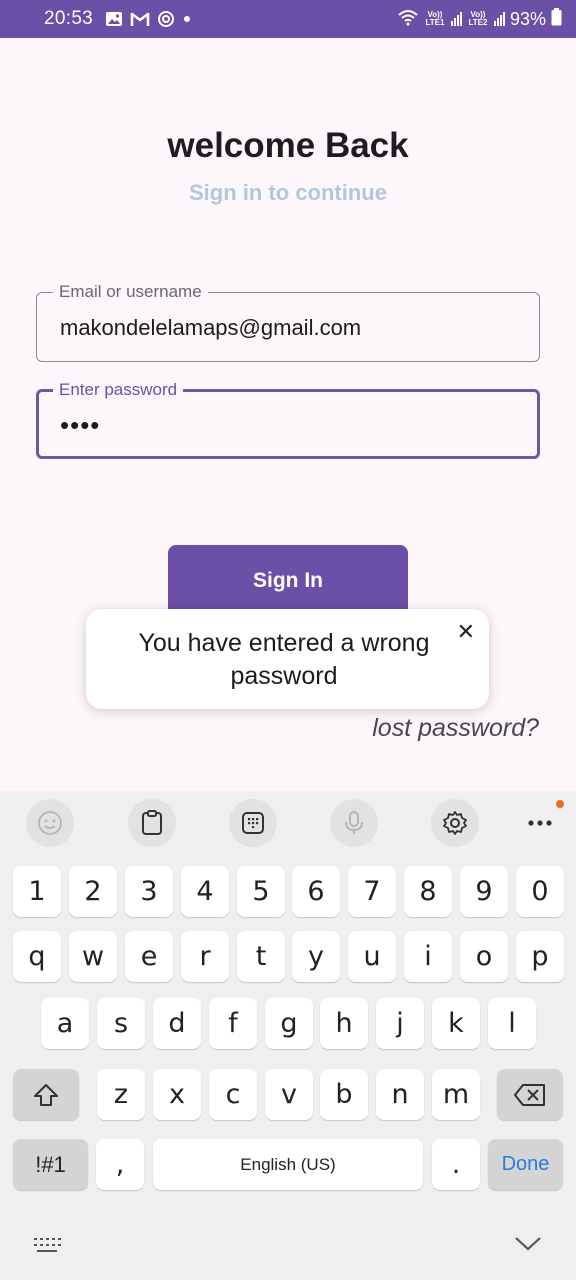 This screenshot has height=1280, width=576. I want to click on key-h: h, so click(344, 1023).